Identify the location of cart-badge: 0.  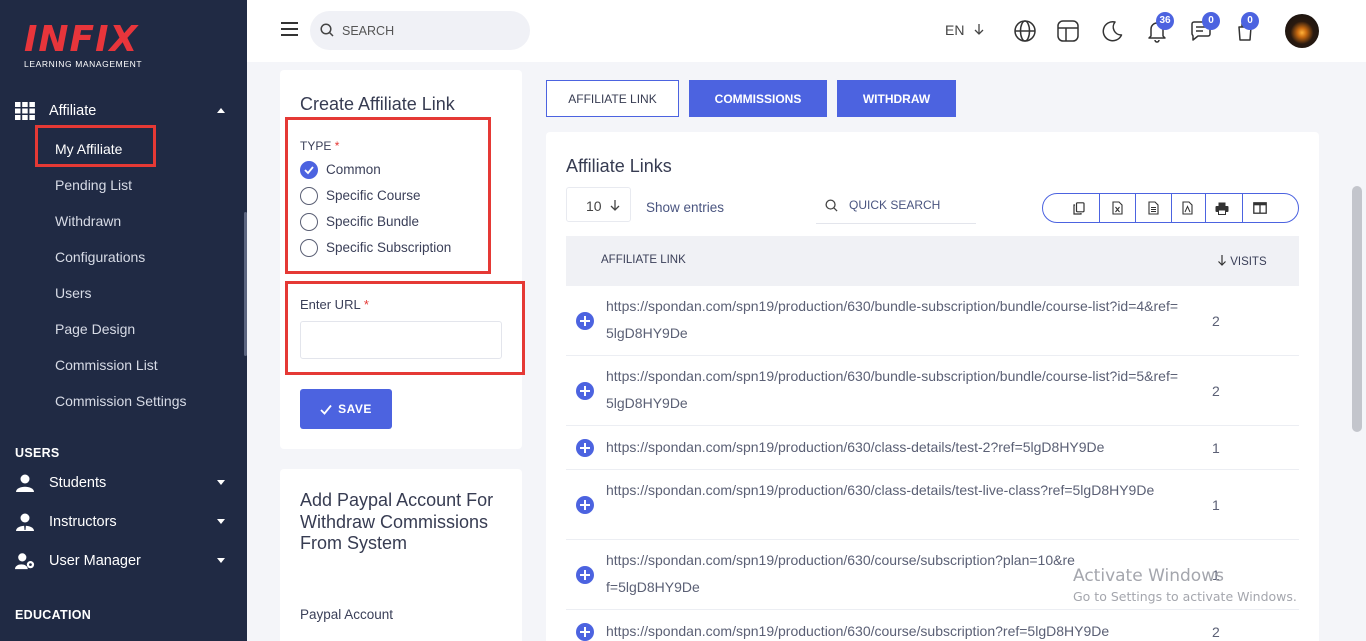
(1250, 21).